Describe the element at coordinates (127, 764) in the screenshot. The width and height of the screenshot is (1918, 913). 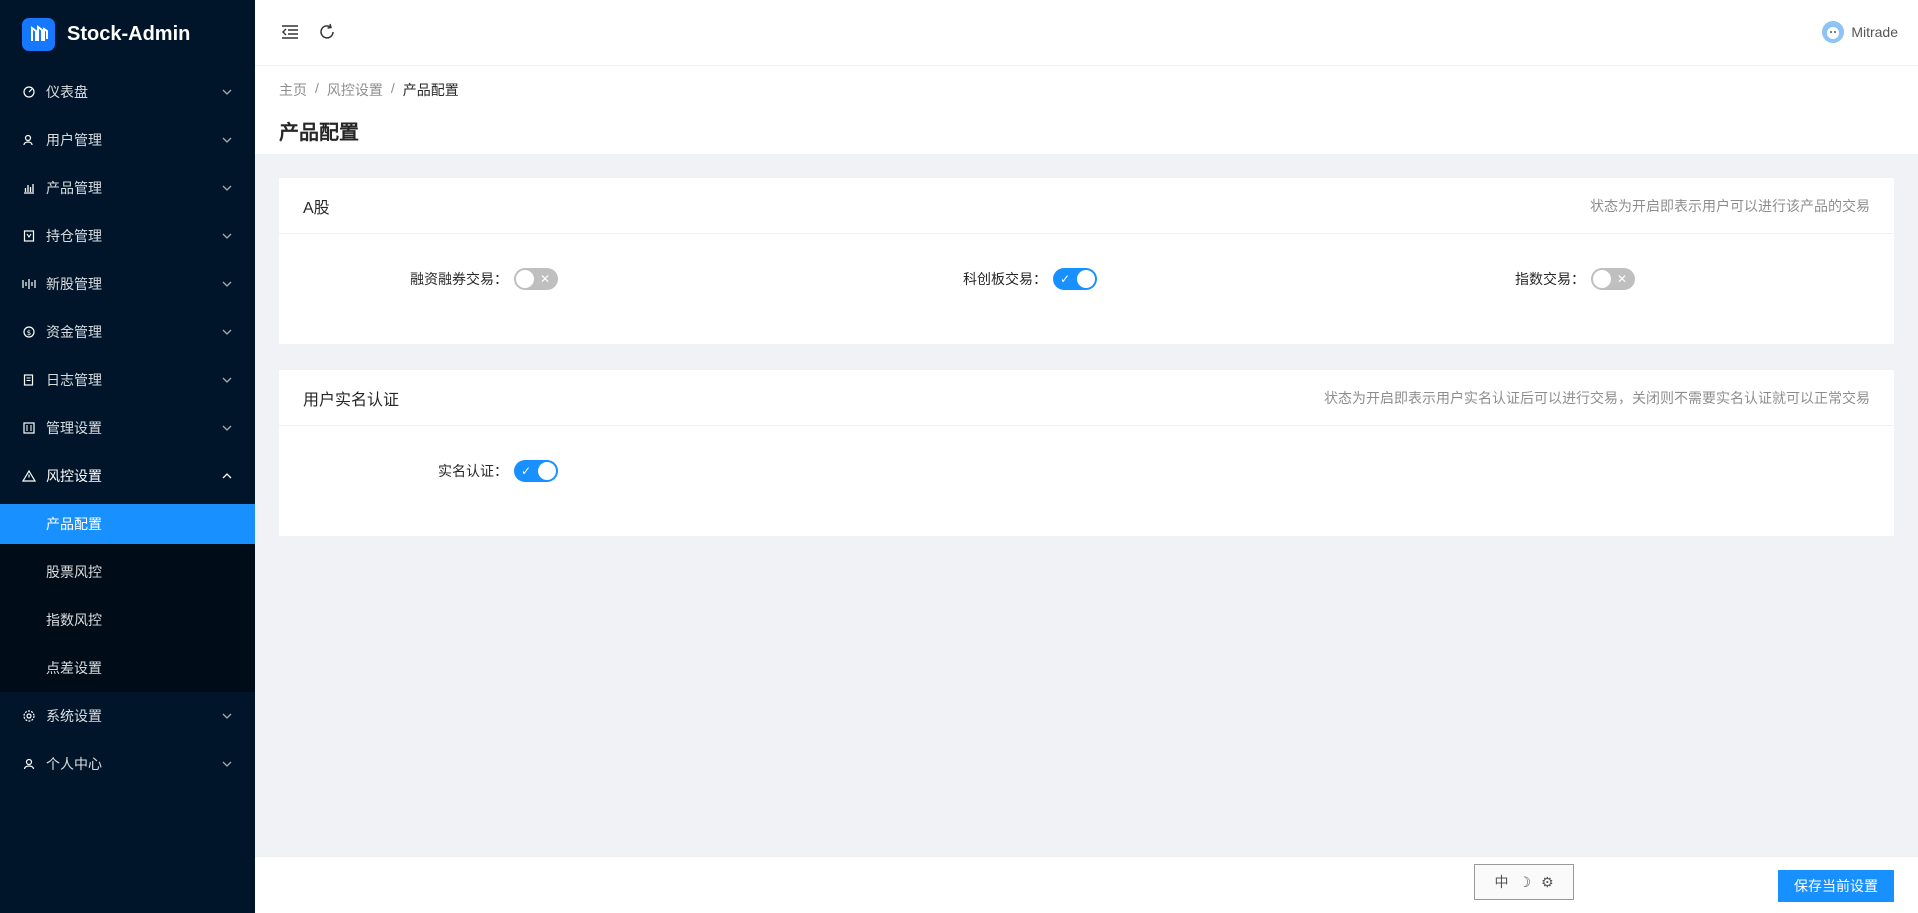
I see `sidebar-item-profile: 个人中心` at that location.